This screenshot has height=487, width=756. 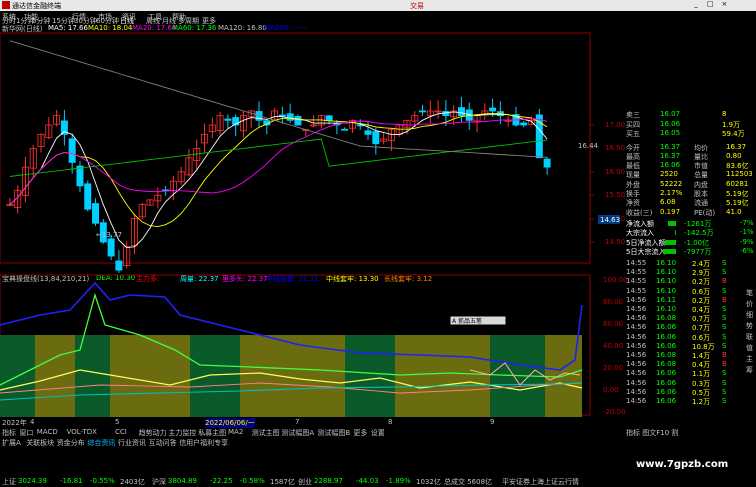 I want to click on app-logo-icon, so click(x=6, y=5).